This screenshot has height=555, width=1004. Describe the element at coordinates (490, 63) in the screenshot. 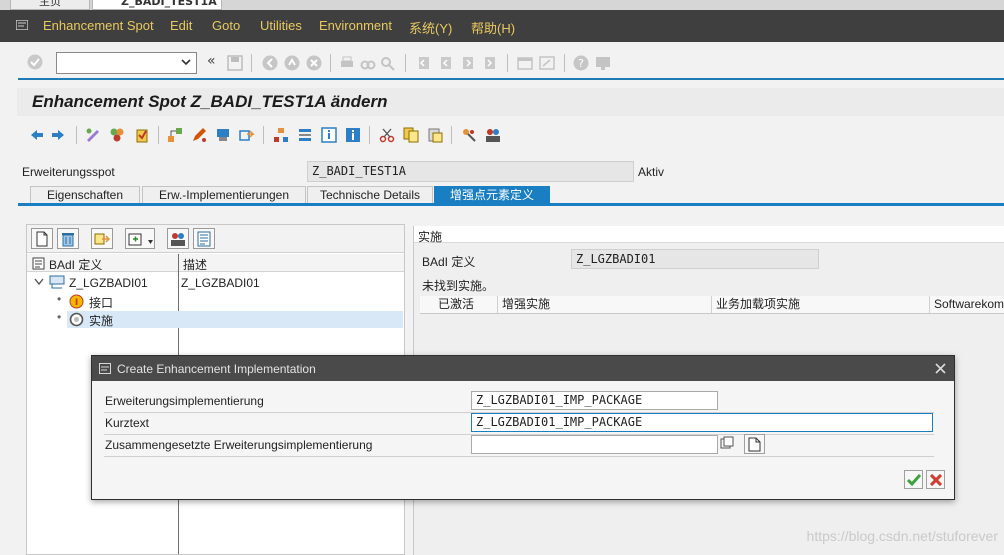

I see `last-page-icon` at that location.